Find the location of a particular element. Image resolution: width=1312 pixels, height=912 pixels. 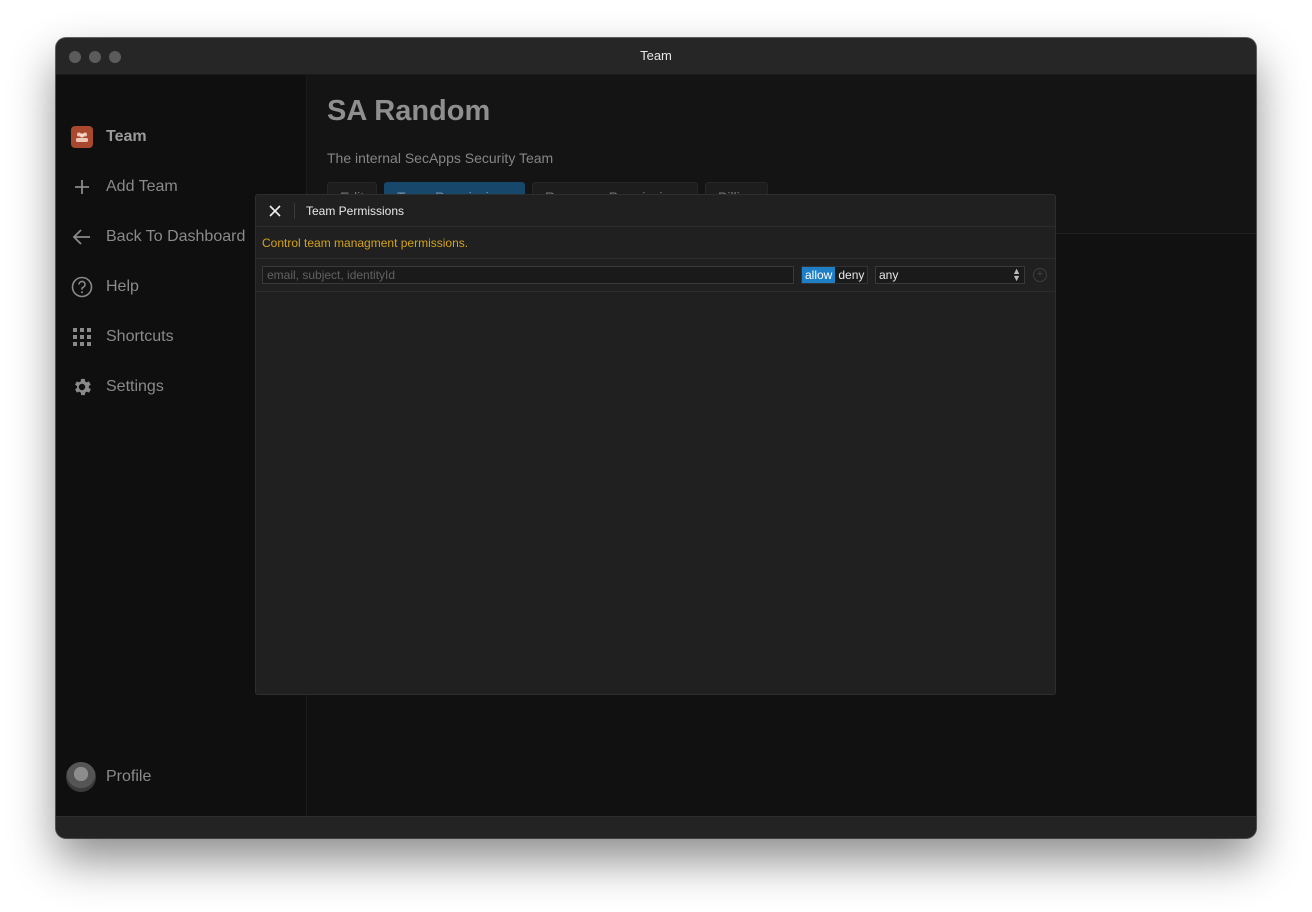

close-dialog-button is located at coordinates (275, 211).